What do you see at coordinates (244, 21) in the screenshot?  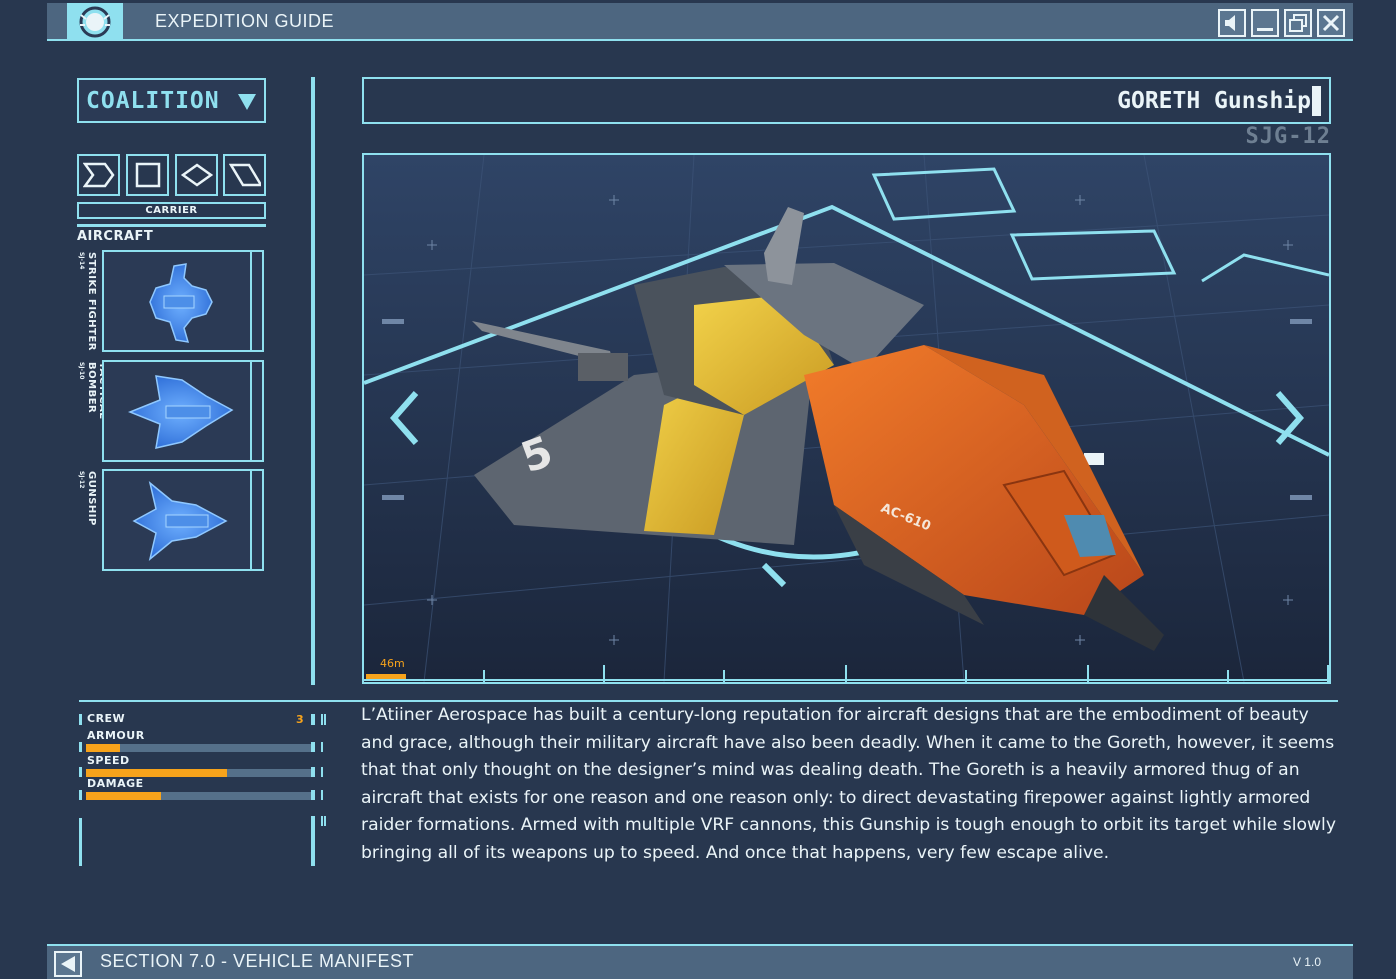 I see `window-title: EXPEDITION GUIDE` at bounding box center [244, 21].